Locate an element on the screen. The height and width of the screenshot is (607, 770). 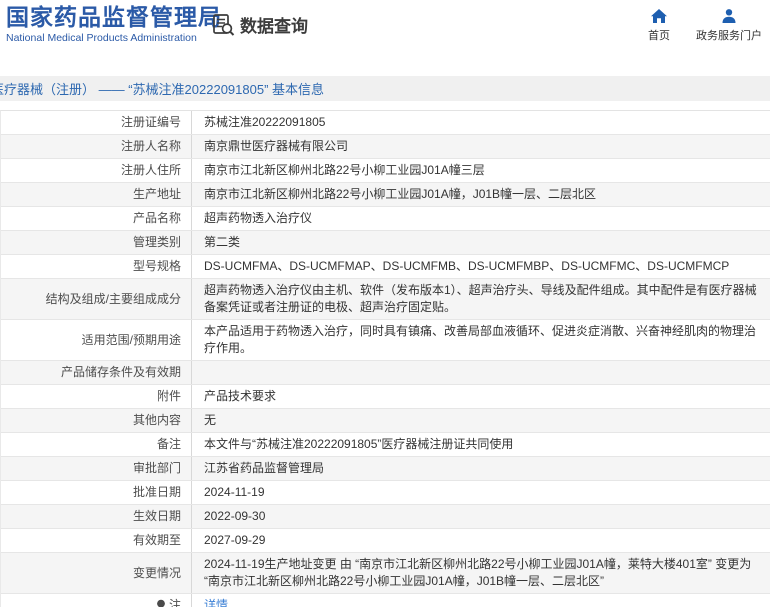
row-value: 南京鼎世医疗器械有限公司 is located at coordinates (480, 146).